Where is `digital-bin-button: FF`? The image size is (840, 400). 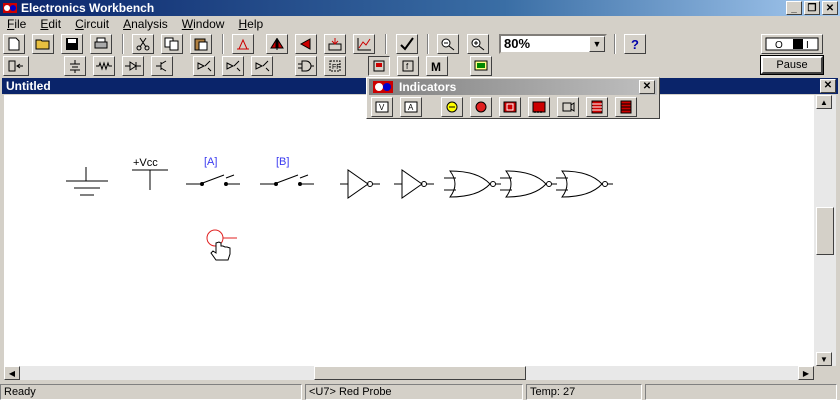 digital-bin-button: FF is located at coordinates (335, 66).